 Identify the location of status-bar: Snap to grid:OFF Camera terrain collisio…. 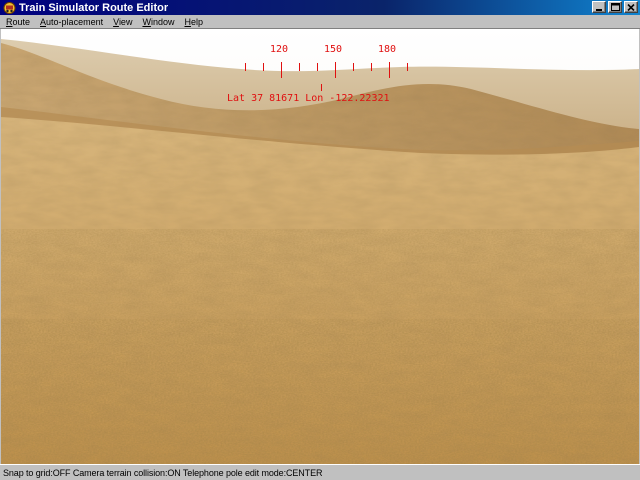
(320, 472).